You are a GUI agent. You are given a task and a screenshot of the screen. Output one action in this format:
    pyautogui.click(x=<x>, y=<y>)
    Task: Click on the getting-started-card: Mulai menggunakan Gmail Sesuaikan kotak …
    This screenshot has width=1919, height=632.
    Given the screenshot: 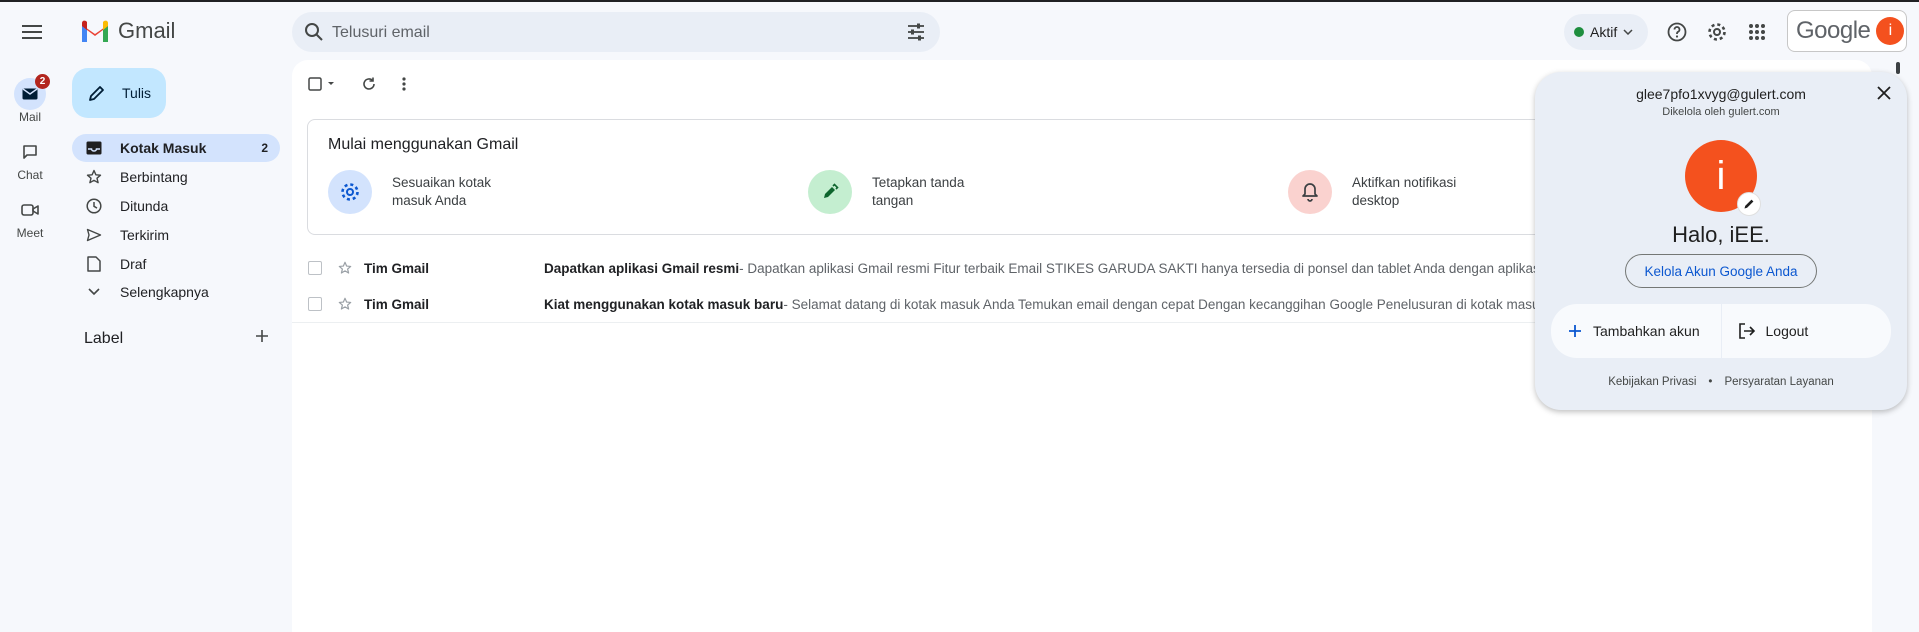 What is the action you would take?
    pyautogui.click(x=957, y=177)
    